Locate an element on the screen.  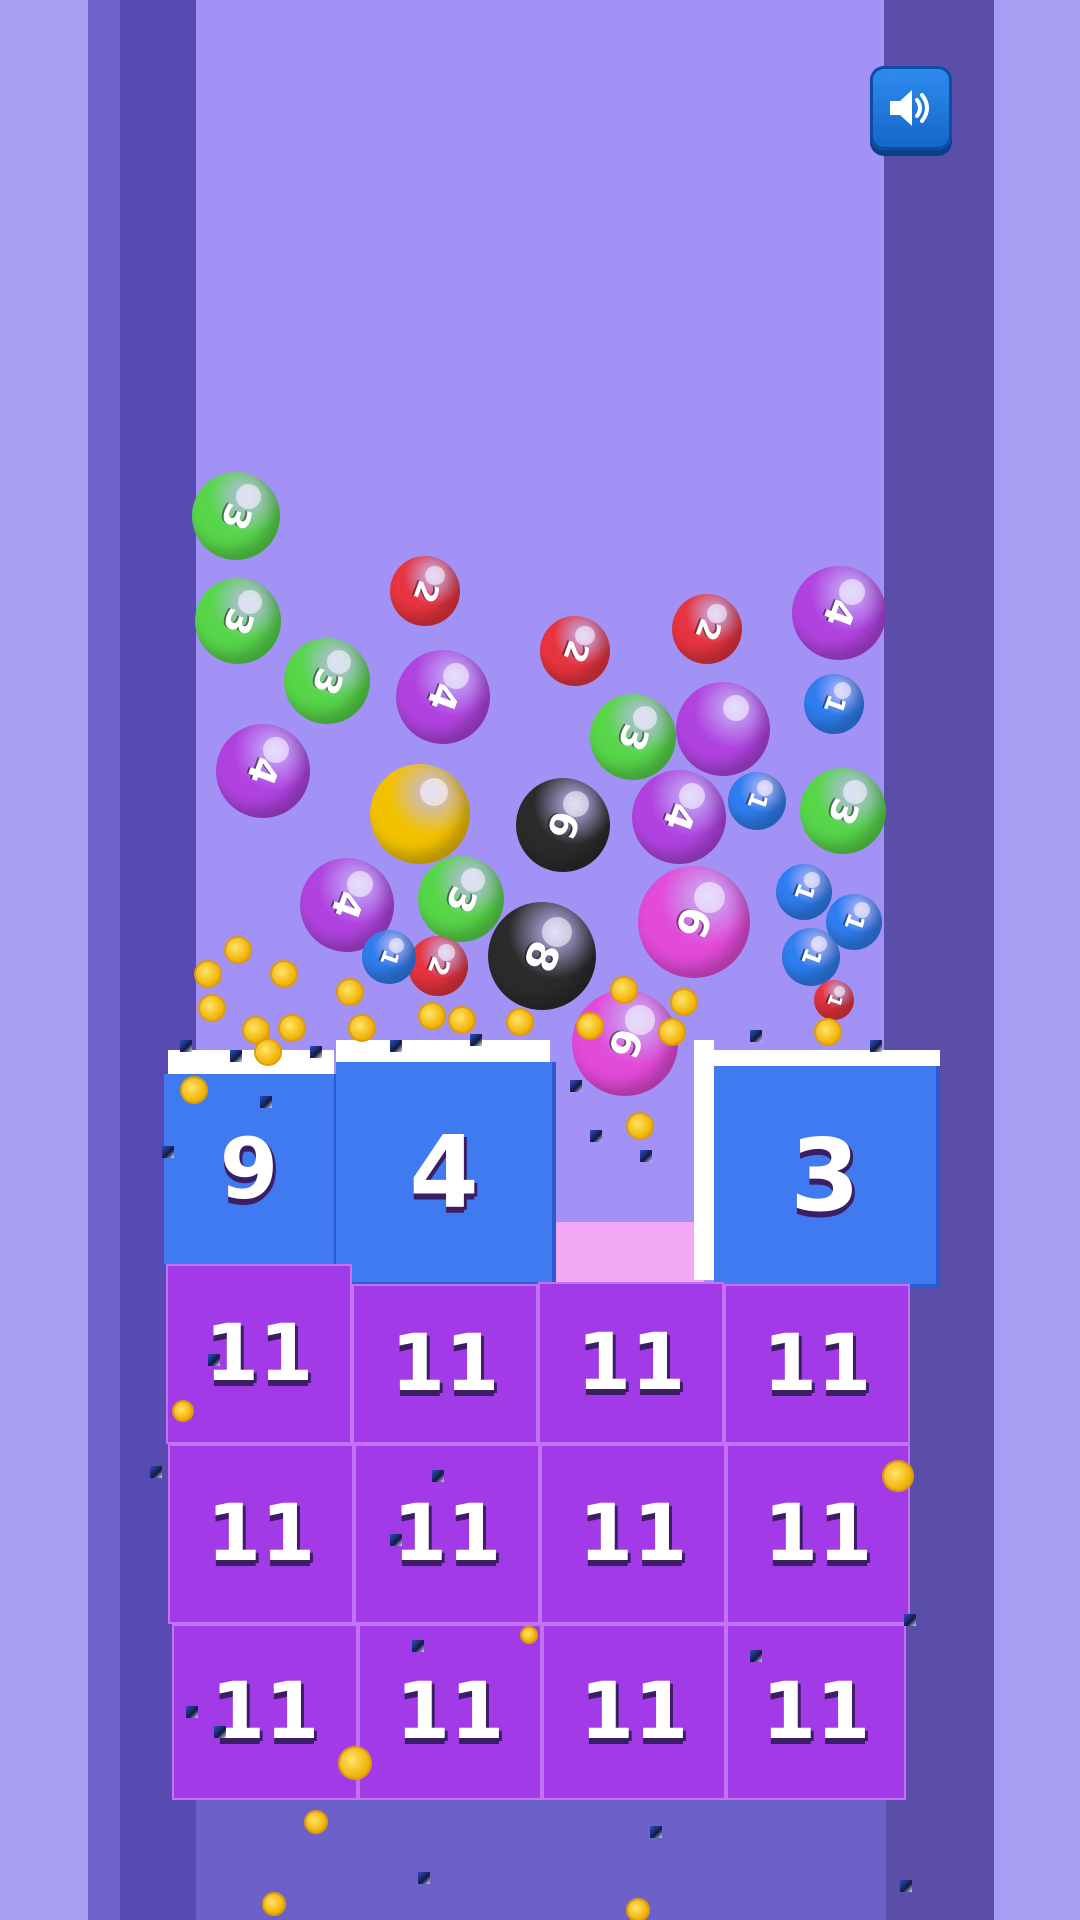
number-block: 3 is located at coordinates (827, 1177).